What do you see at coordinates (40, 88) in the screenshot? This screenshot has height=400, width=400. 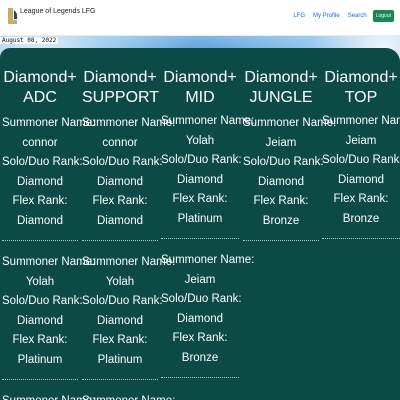 I see `column-title: Diamond+ ADC` at bounding box center [40, 88].